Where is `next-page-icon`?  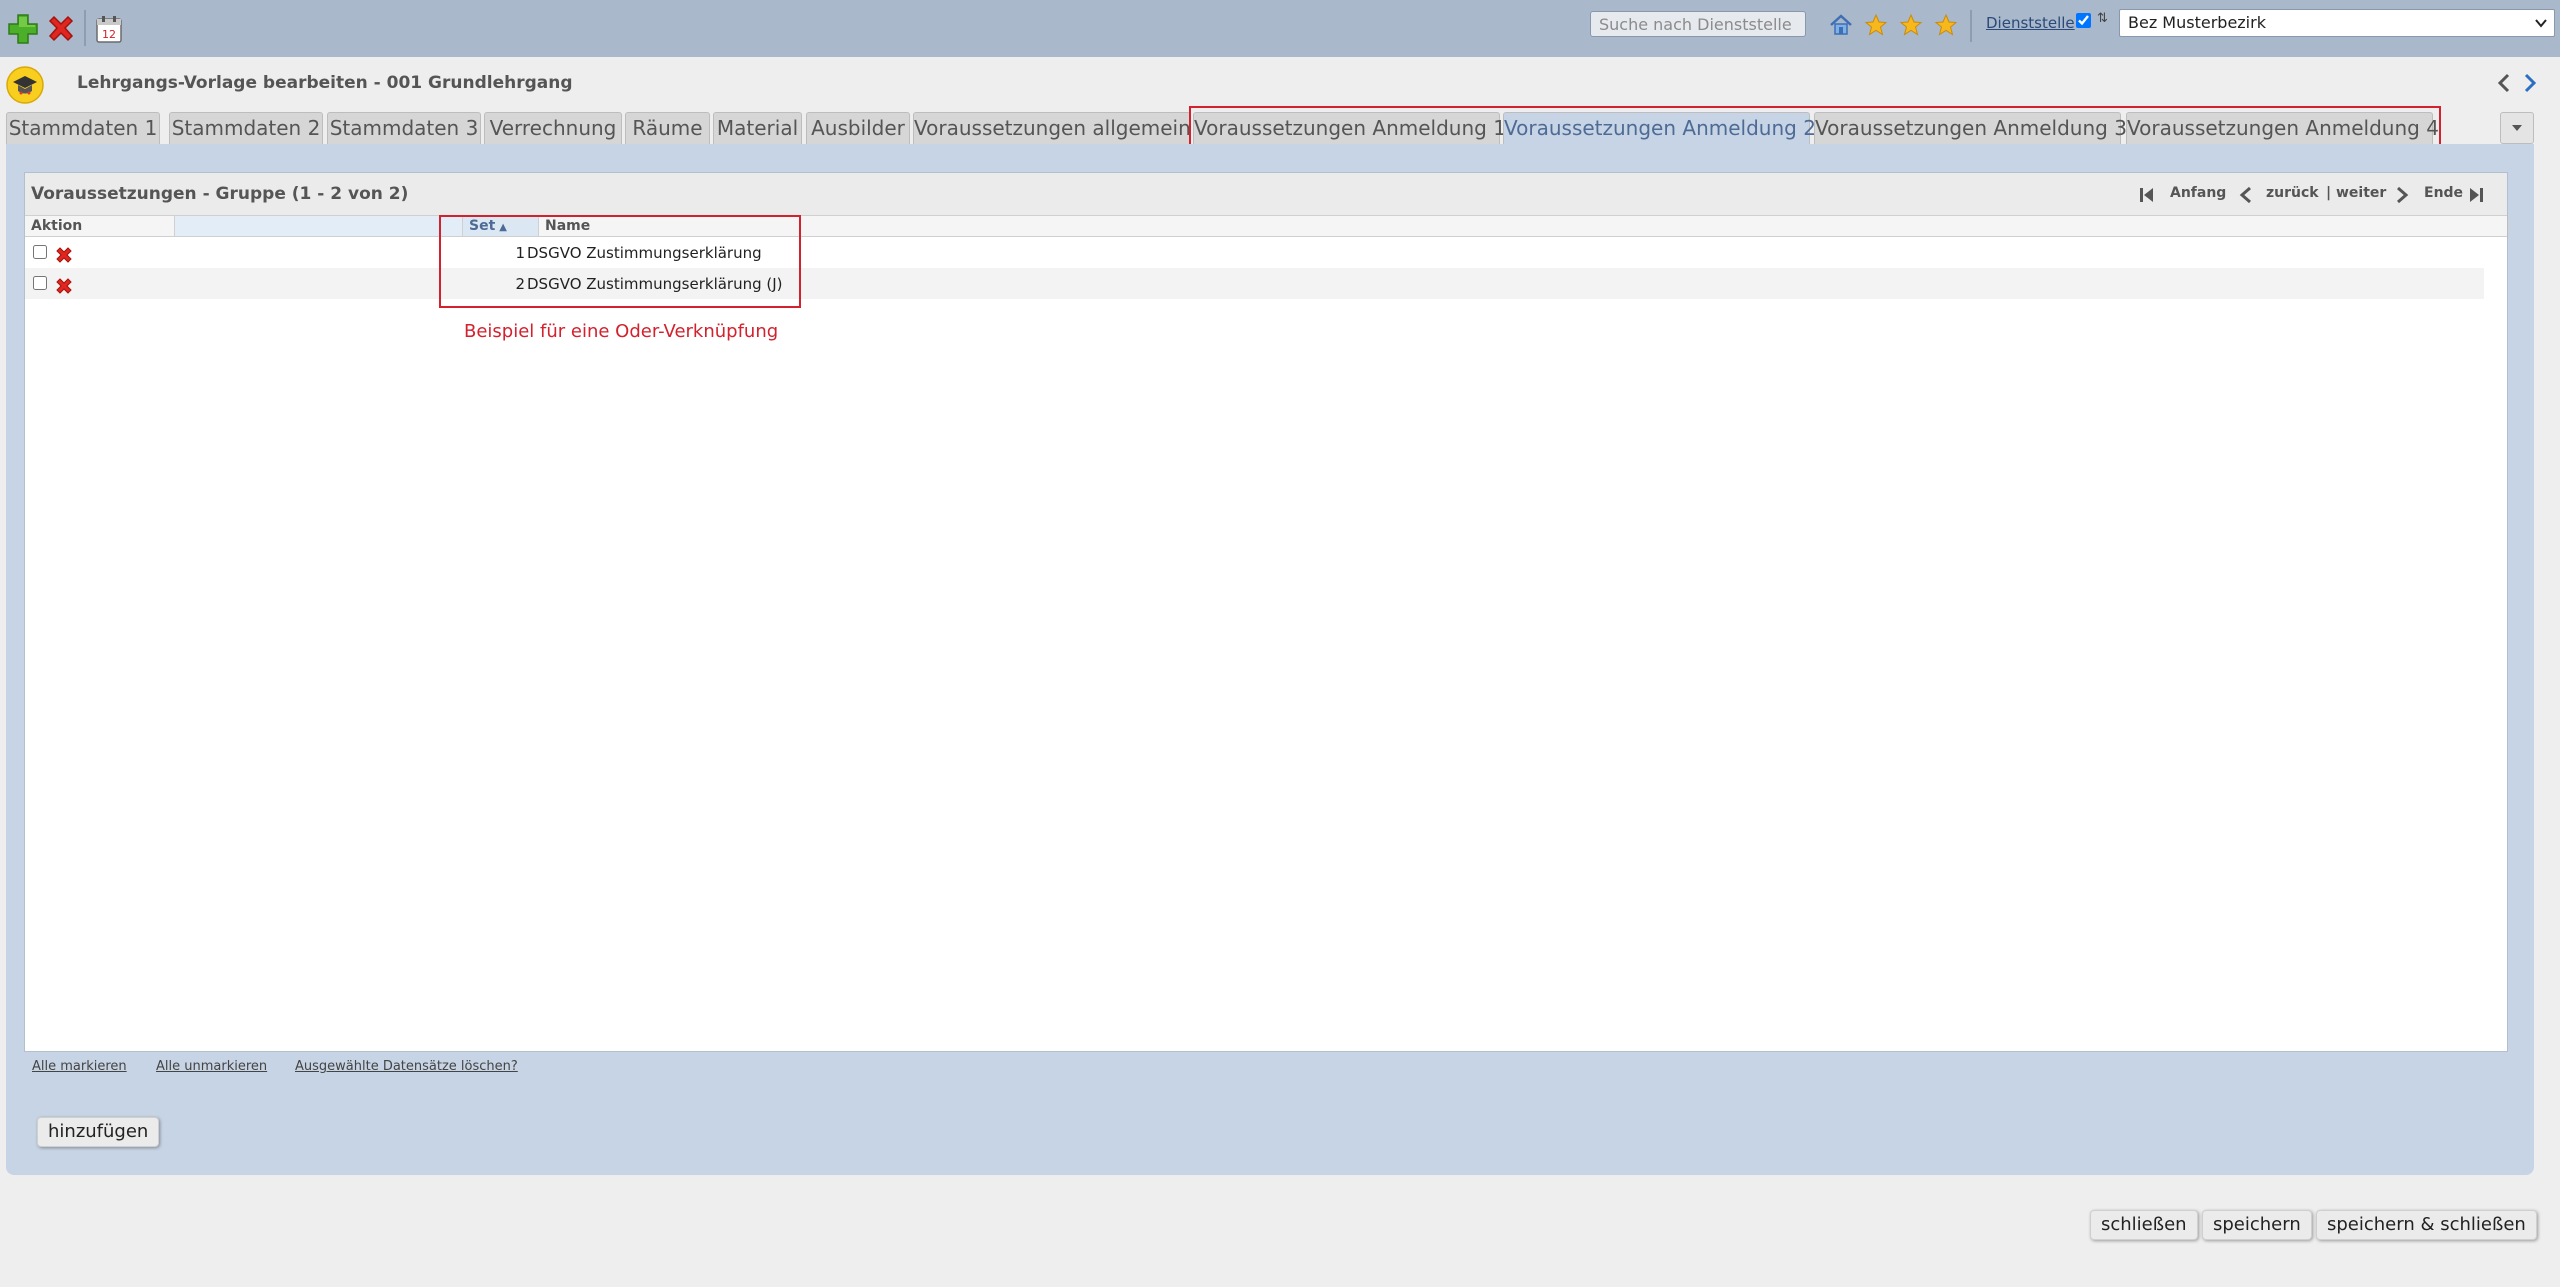 next-page-icon is located at coordinates (2402, 195).